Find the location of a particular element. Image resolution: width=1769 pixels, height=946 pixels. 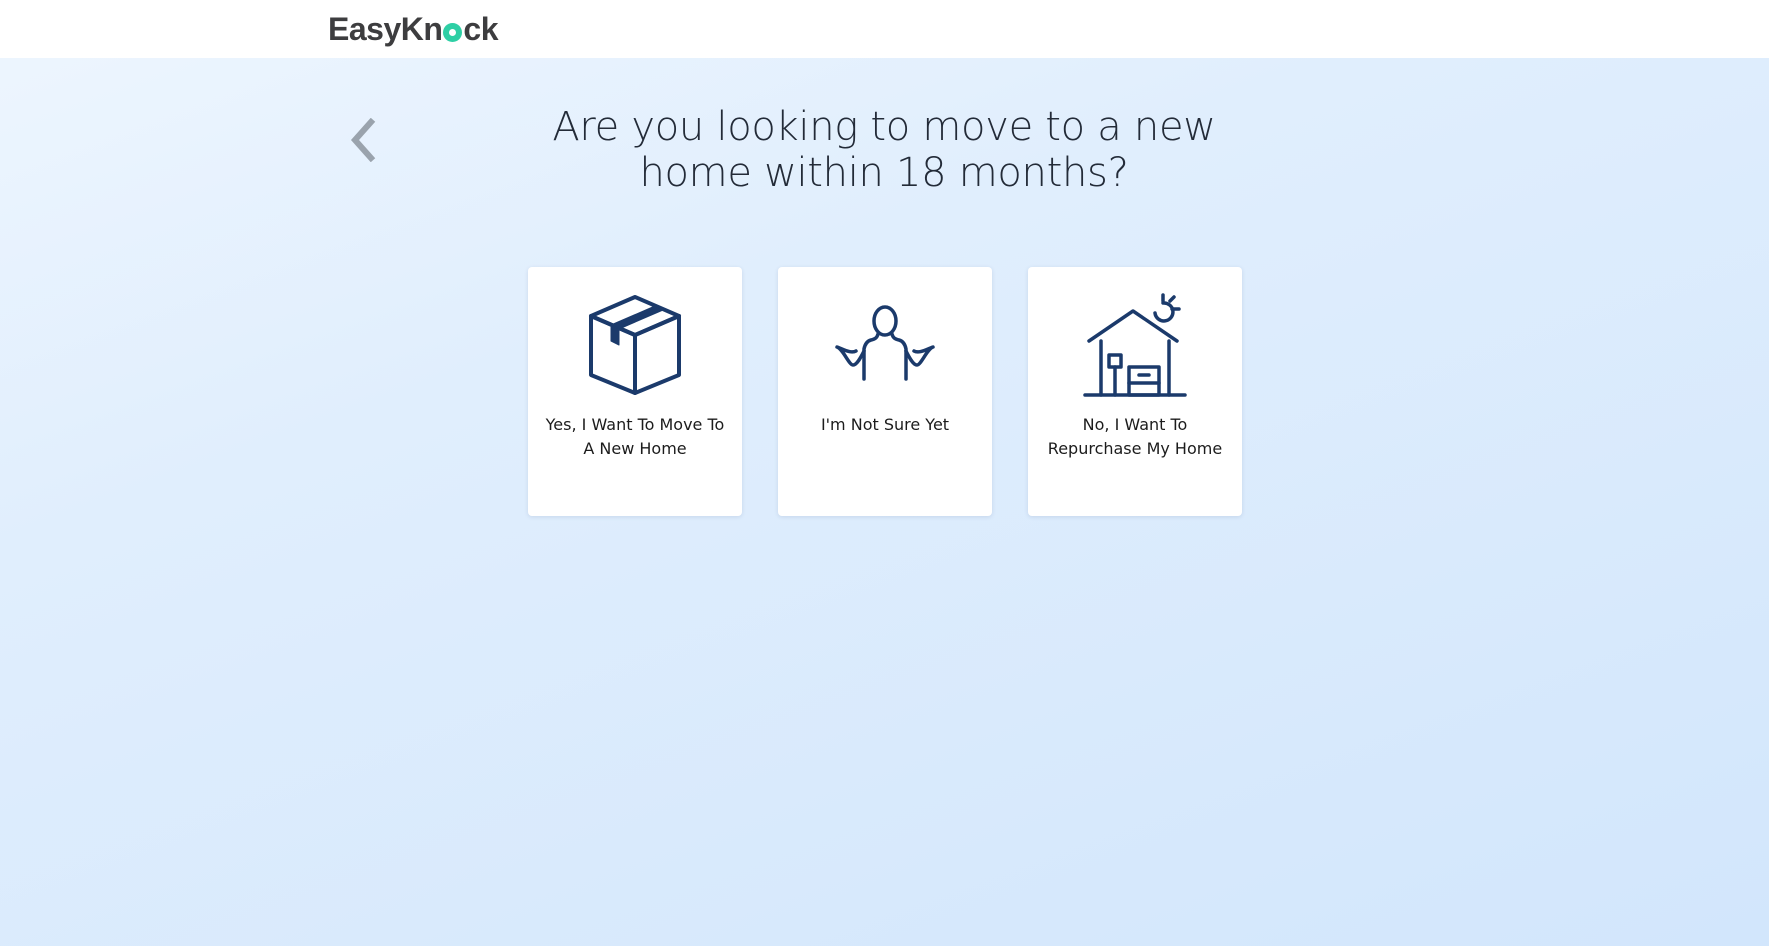

option-label-move: Yes, I Want To Move To A New Home is located at coordinates (635, 436).